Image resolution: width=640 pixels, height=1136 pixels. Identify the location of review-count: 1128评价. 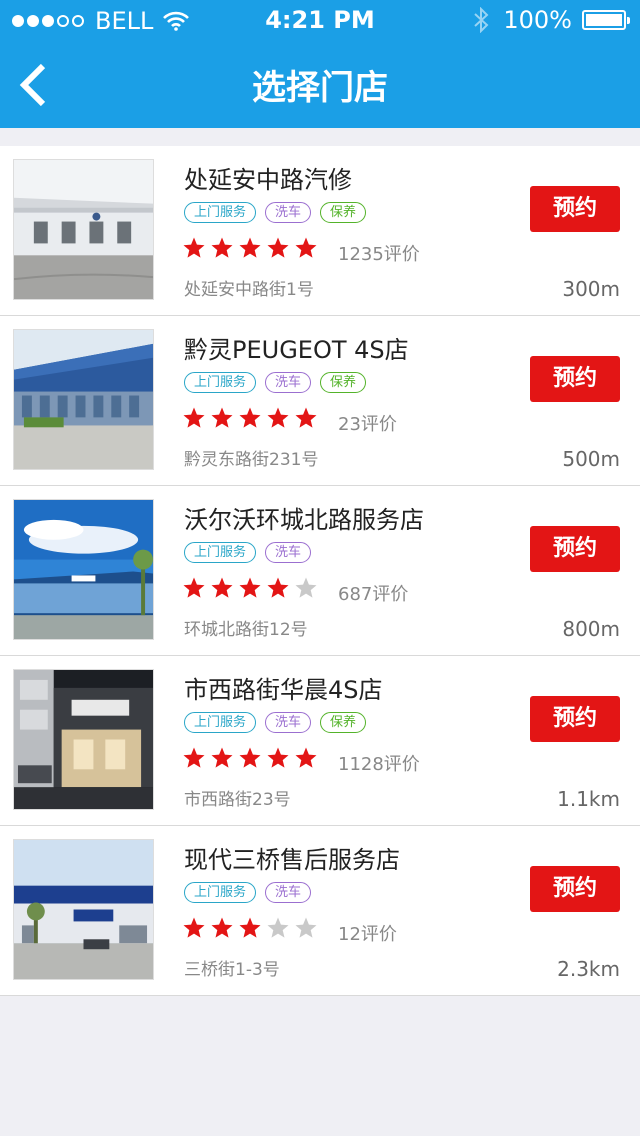
(379, 764).